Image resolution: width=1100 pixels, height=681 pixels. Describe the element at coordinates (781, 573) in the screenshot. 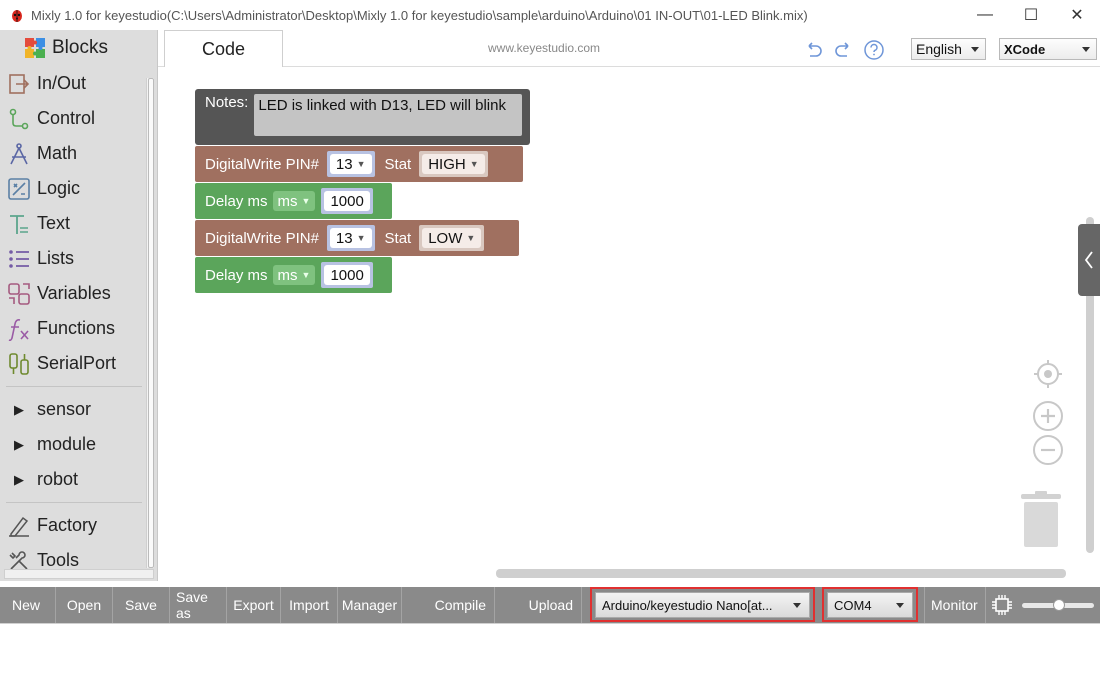

I see `workspace-horizontal-scrollbar` at that location.